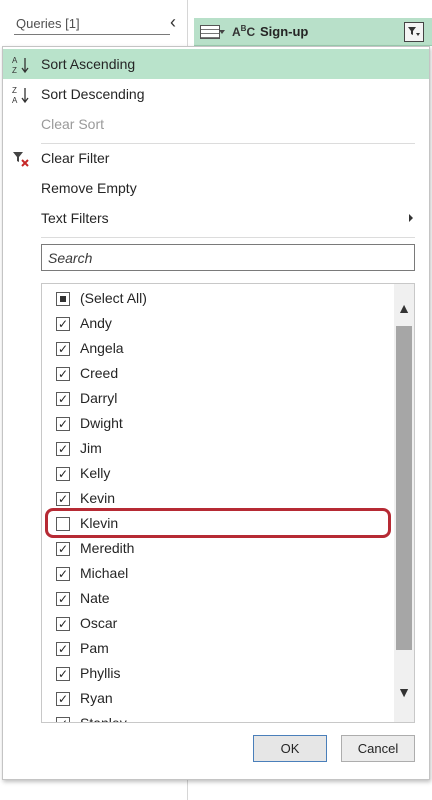 The height and width of the screenshot is (800, 432). What do you see at coordinates (243, 31) in the screenshot?
I see `abc-text-type-icon: ABC` at bounding box center [243, 31].